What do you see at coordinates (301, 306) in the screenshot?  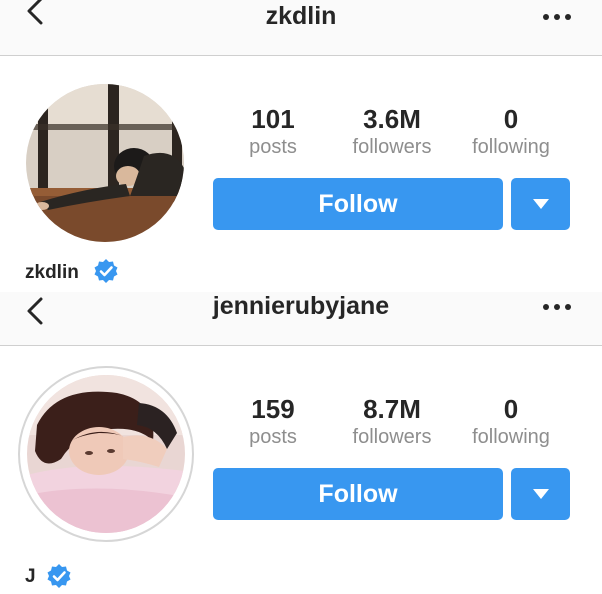 I see `profile-username-title: jennierubyjane` at bounding box center [301, 306].